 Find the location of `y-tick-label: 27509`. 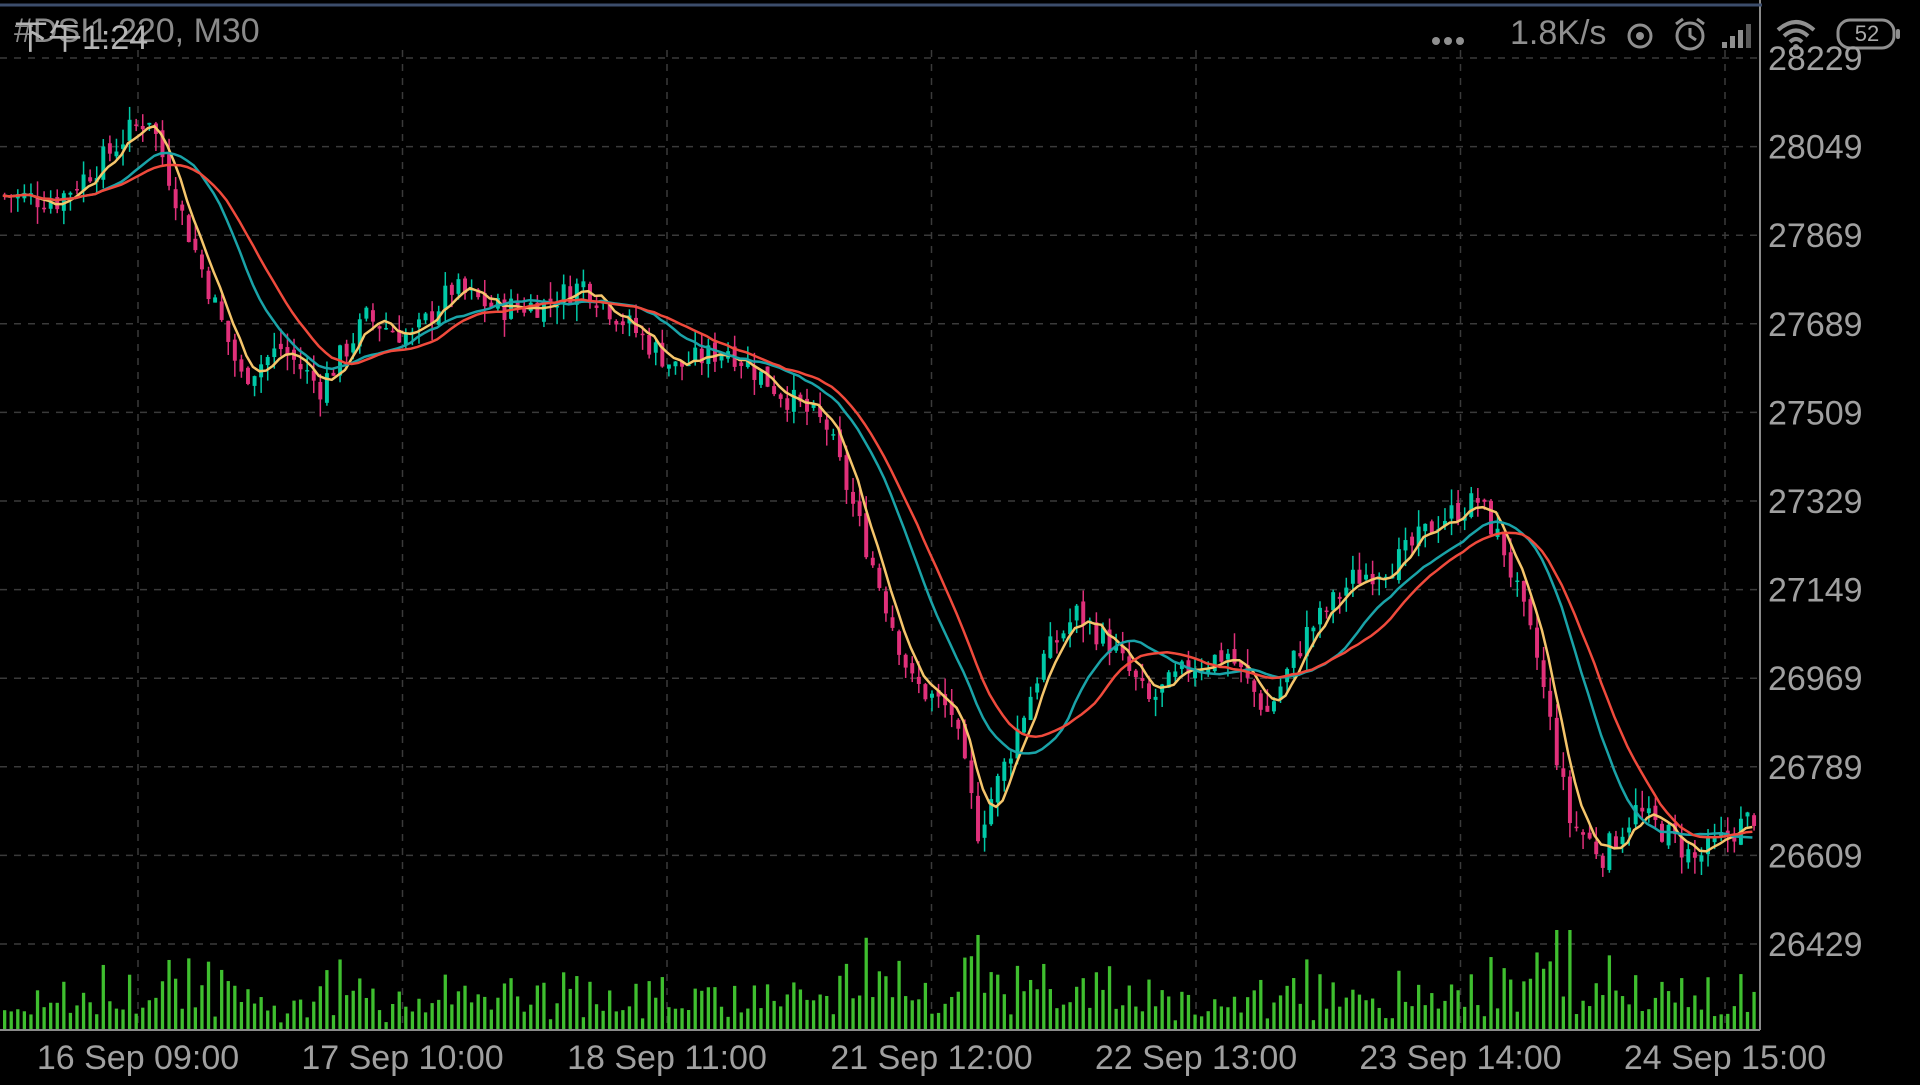

y-tick-label: 27509 is located at coordinates (1815, 413).